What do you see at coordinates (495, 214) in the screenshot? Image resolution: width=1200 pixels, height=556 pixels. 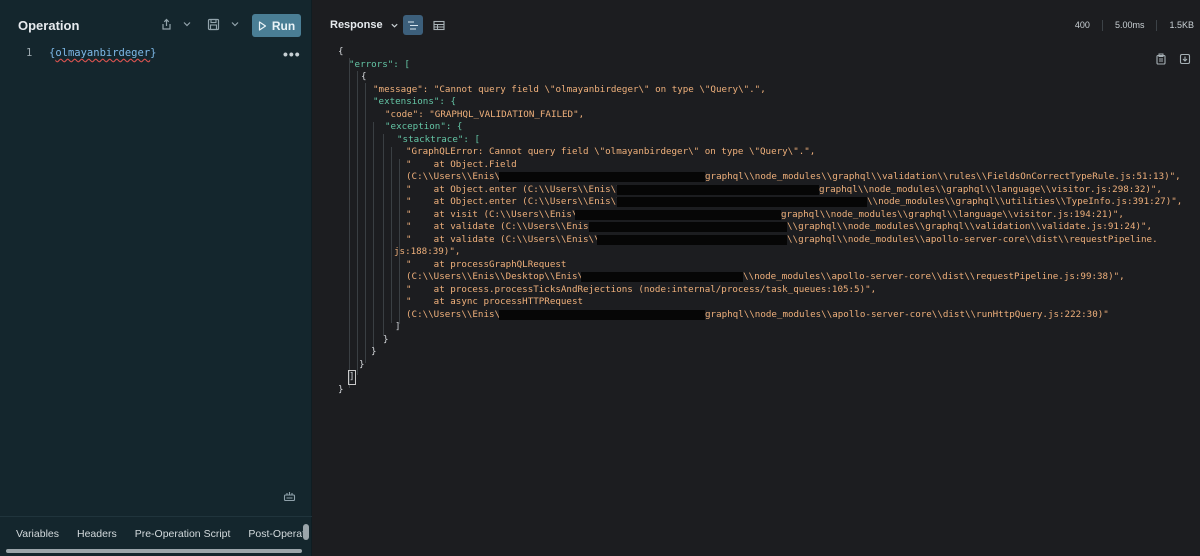 I see `json-string: " at visit (C:\\Users\\Enis\\` at bounding box center [495, 214].